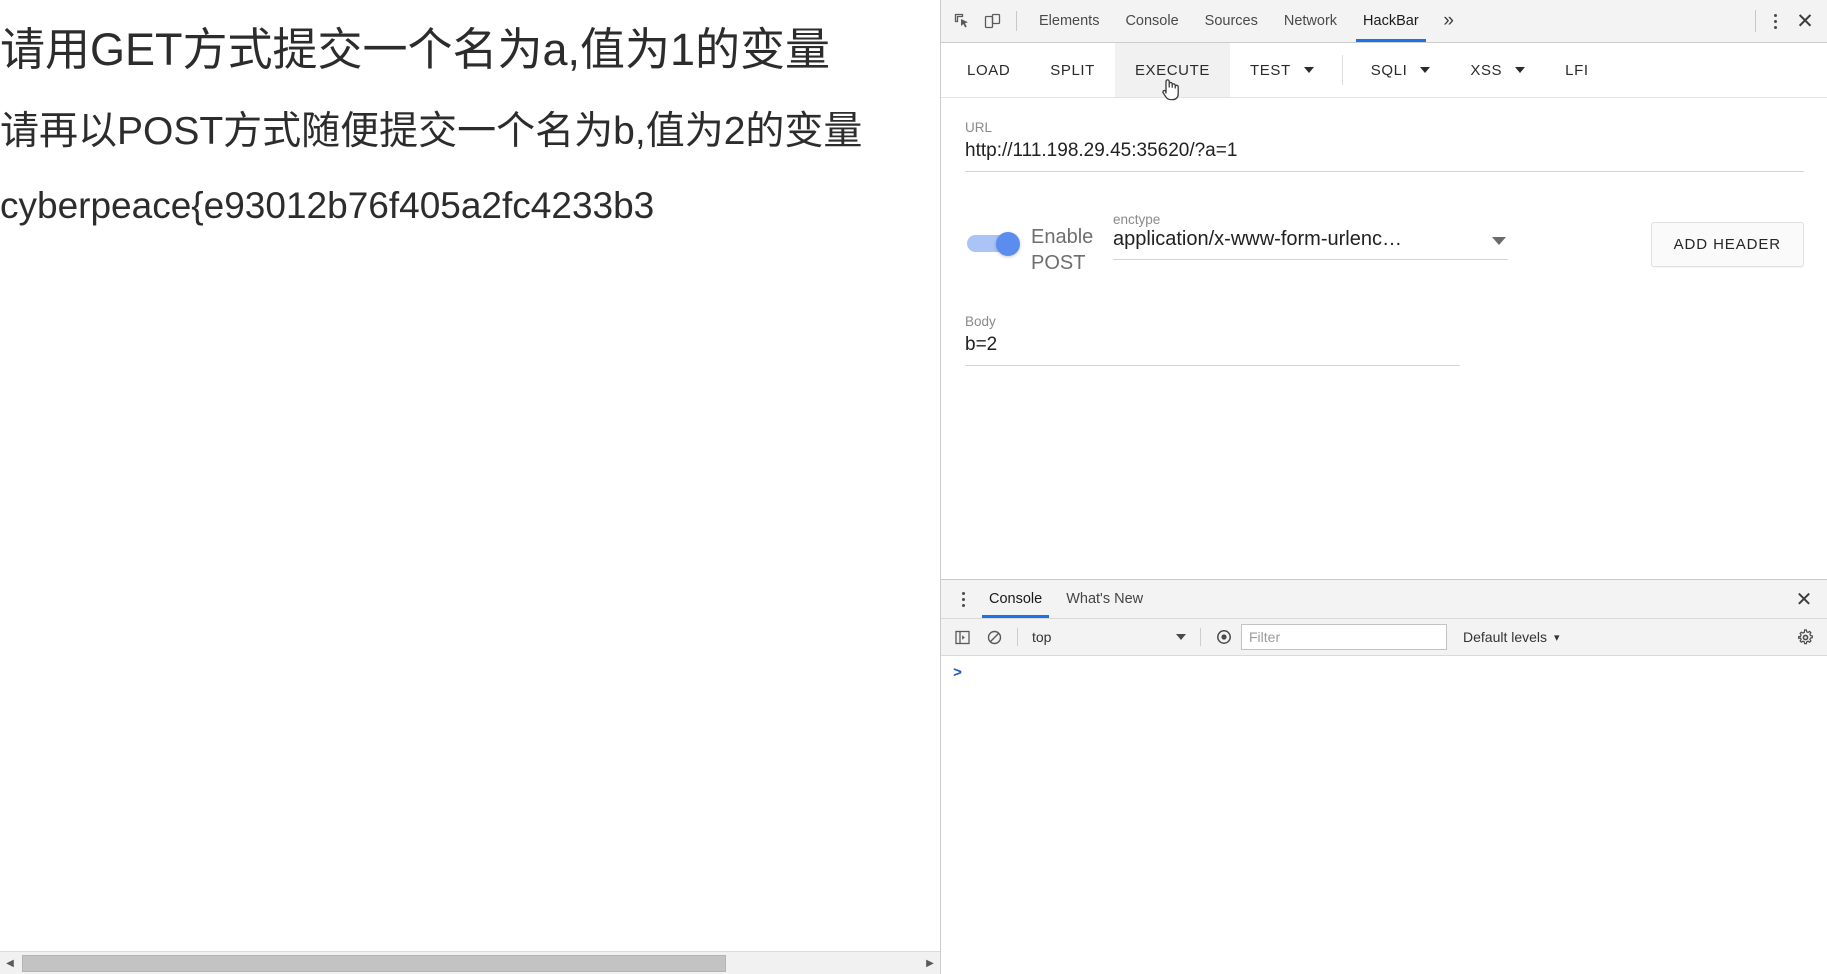 Image resolution: width=1827 pixels, height=974 pixels. What do you see at coordinates (1557, 637) in the screenshot?
I see `levels-chevron-down-icon: ▾` at bounding box center [1557, 637].